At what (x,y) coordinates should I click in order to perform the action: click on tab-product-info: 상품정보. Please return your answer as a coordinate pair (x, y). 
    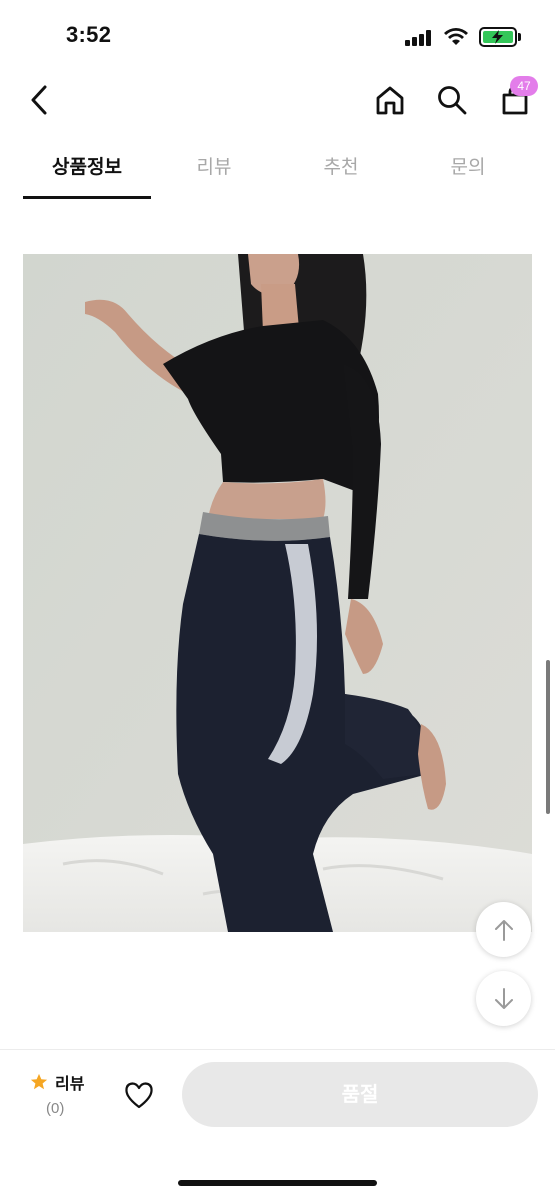
    Looking at the image, I should click on (87, 165).